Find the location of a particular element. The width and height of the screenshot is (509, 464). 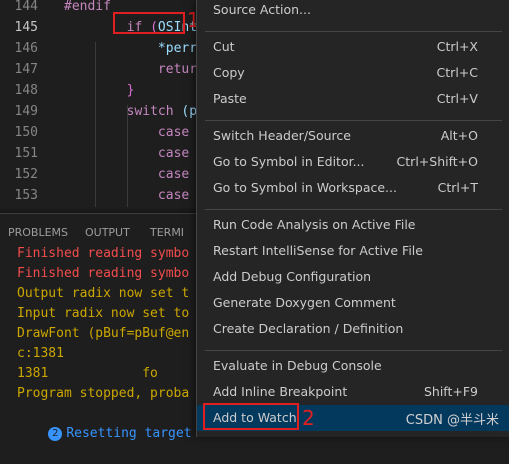

menu-item-run-code-analysis-on-active-file: Run Code Analysis on Active File is located at coordinates (353, 225).